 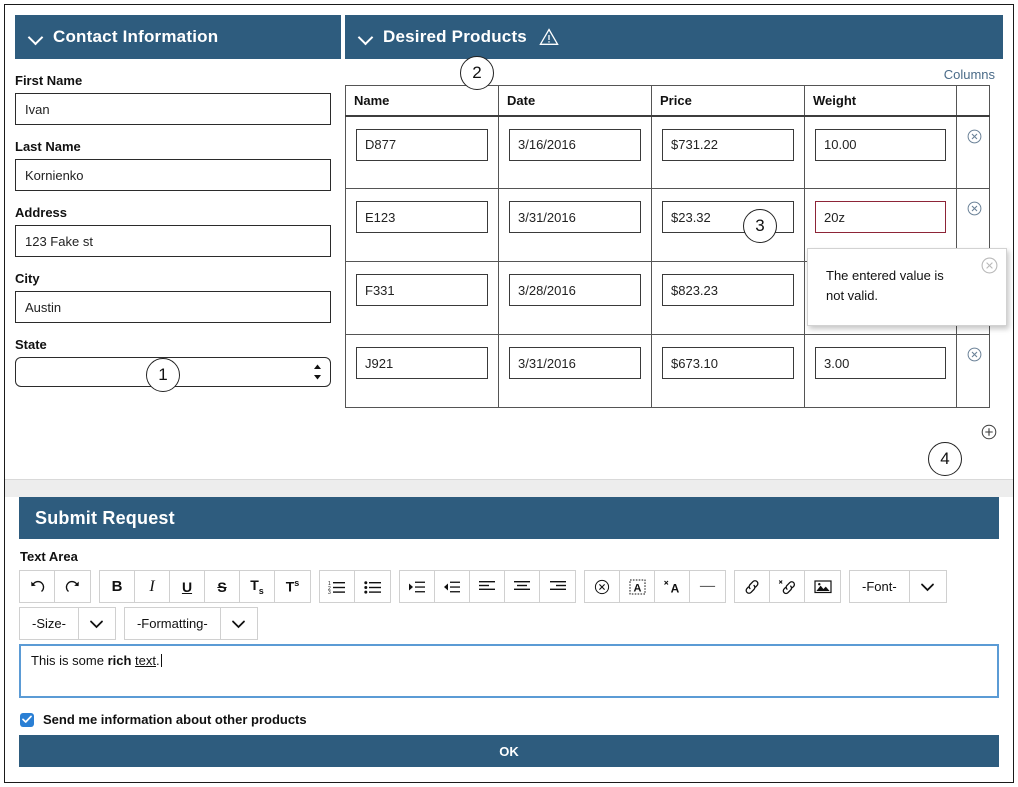 What do you see at coordinates (422, 101) in the screenshot?
I see `column-header-name: Name` at bounding box center [422, 101].